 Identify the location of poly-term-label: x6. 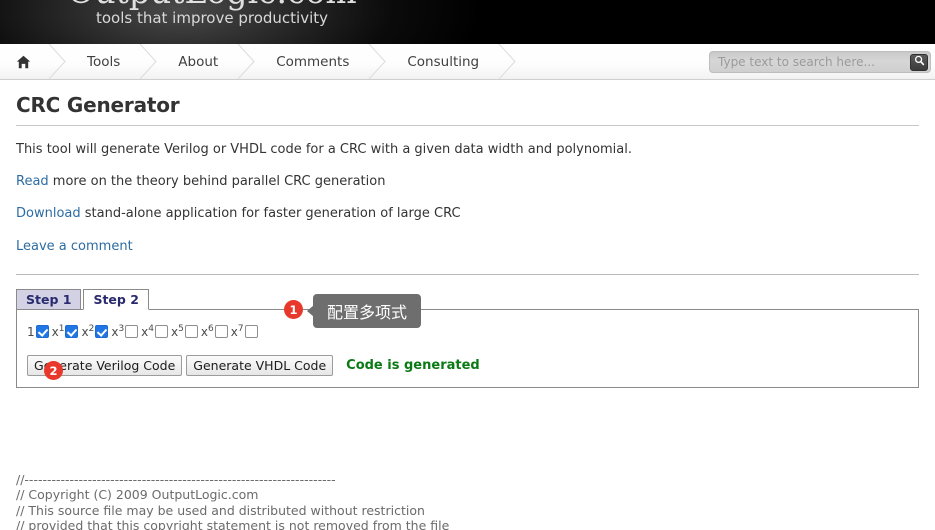
(207, 331).